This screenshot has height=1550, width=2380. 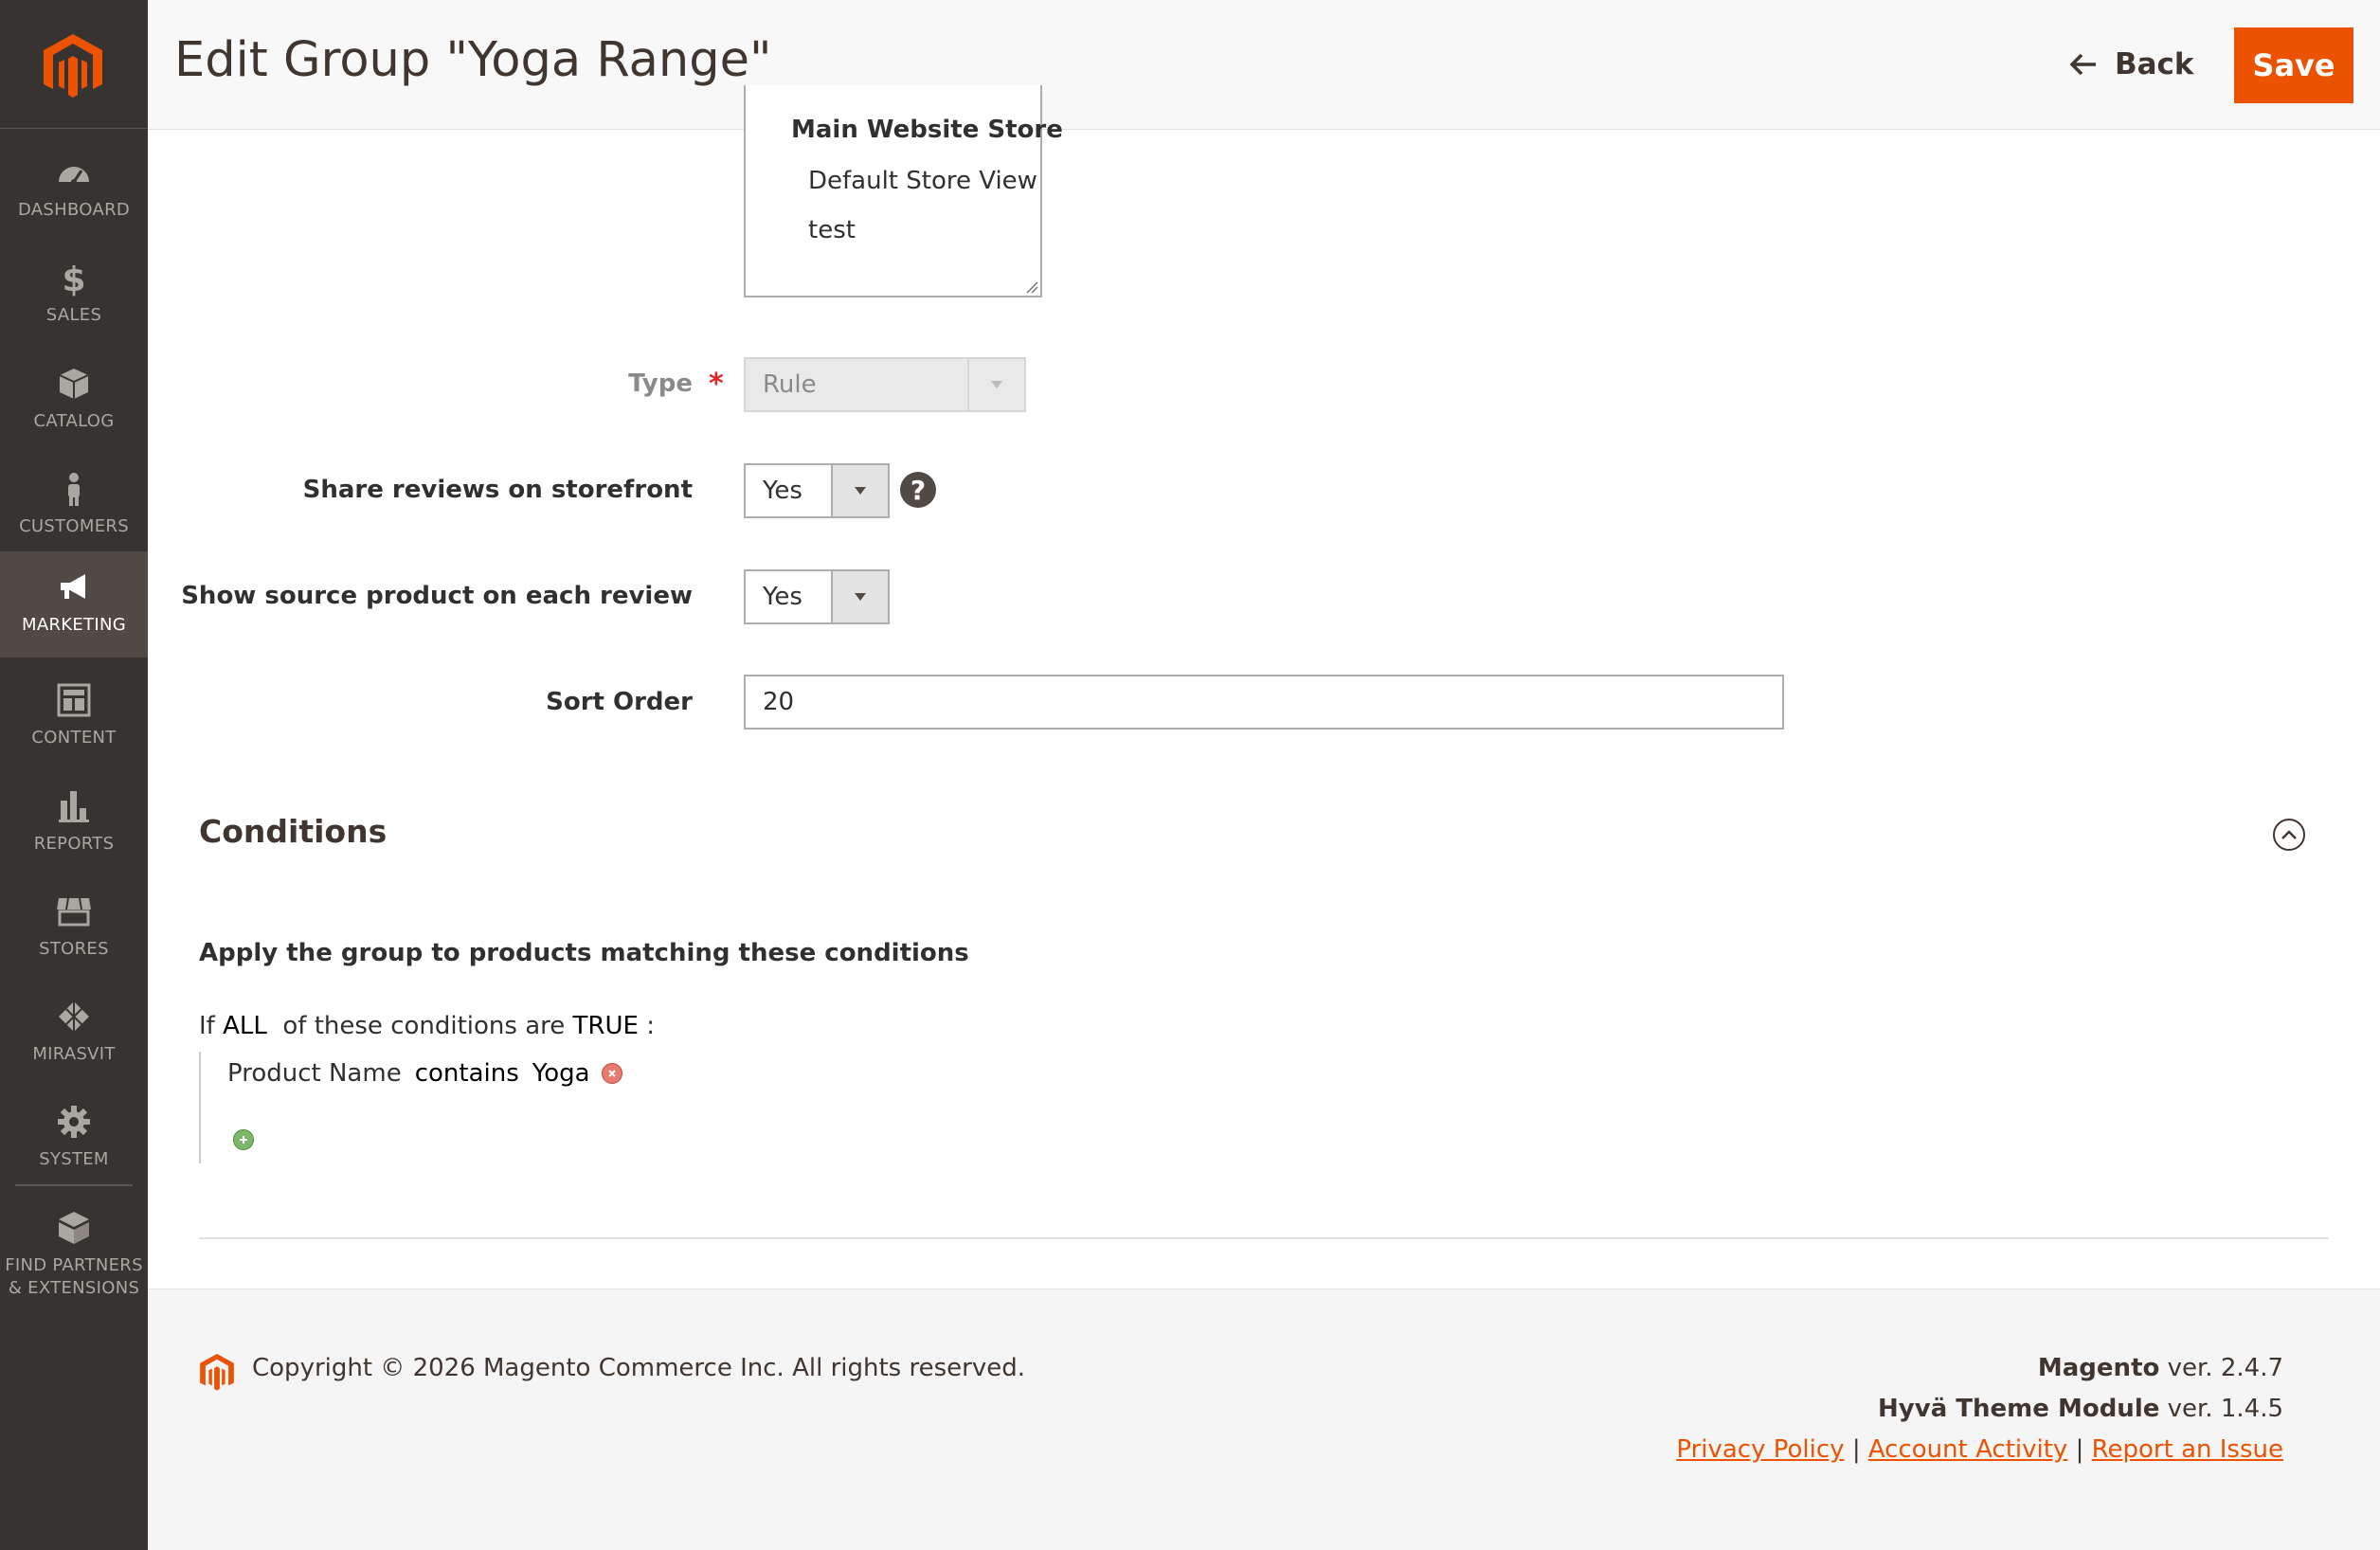 I want to click on store-option-default: Default Store View, so click(x=922, y=181).